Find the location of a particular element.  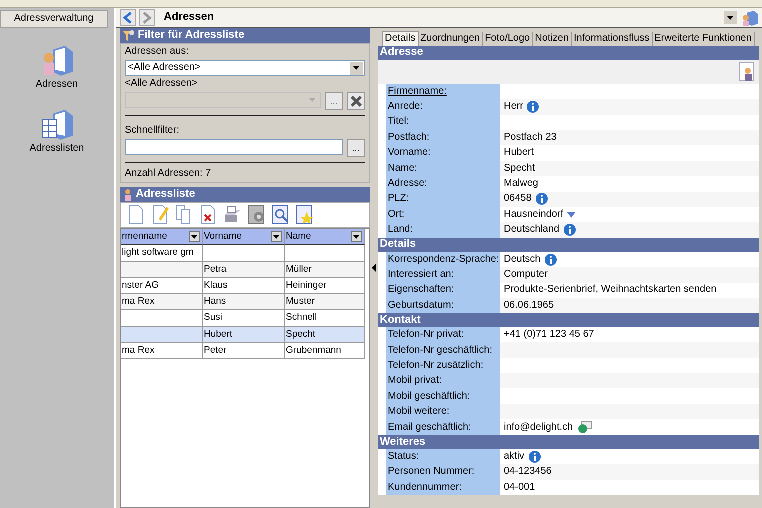

table-cell: Hubert is located at coordinates (244, 335).